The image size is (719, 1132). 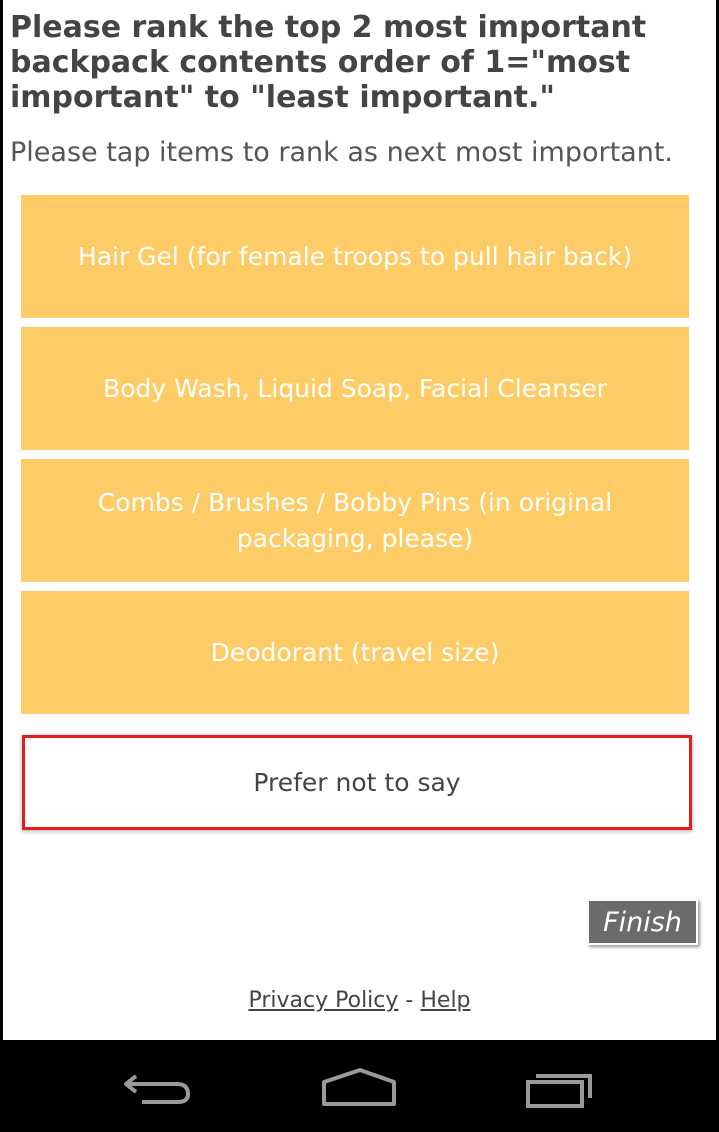 What do you see at coordinates (562, 1088) in the screenshot?
I see `recent-apps-icon` at bounding box center [562, 1088].